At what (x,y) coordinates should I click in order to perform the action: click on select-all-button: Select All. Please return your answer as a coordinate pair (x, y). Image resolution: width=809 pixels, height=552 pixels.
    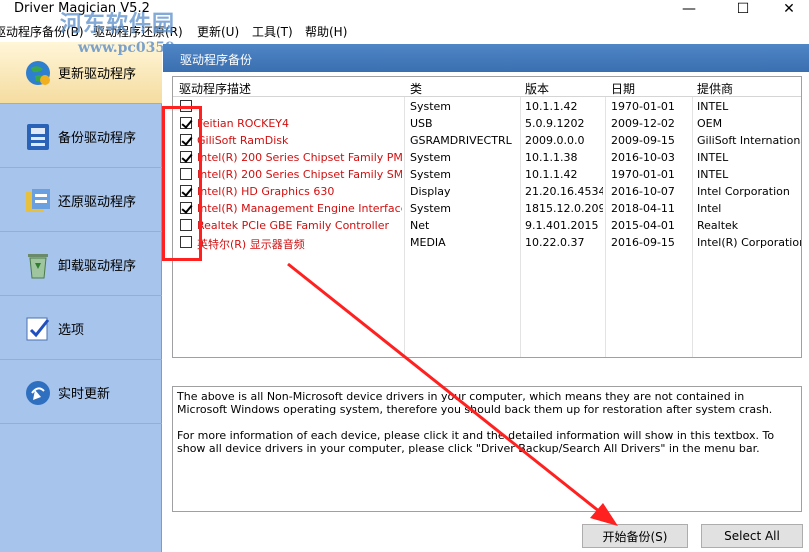
    Looking at the image, I should click on (752, 536).